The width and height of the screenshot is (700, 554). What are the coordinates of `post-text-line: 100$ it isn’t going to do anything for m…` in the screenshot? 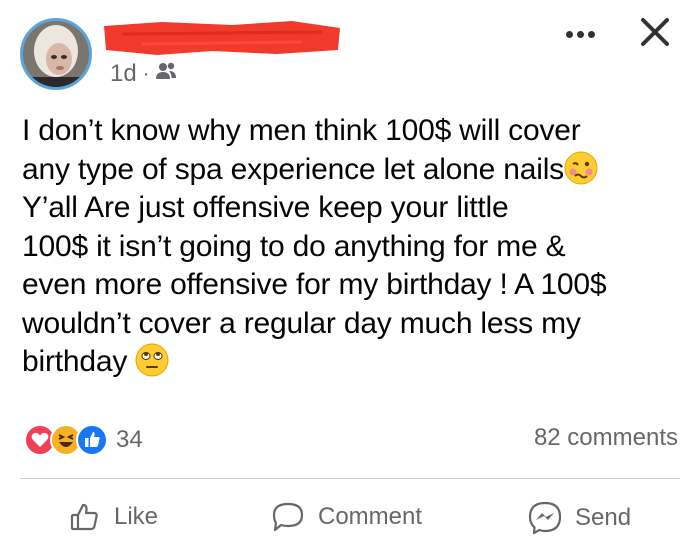 It's located at (294, 246).